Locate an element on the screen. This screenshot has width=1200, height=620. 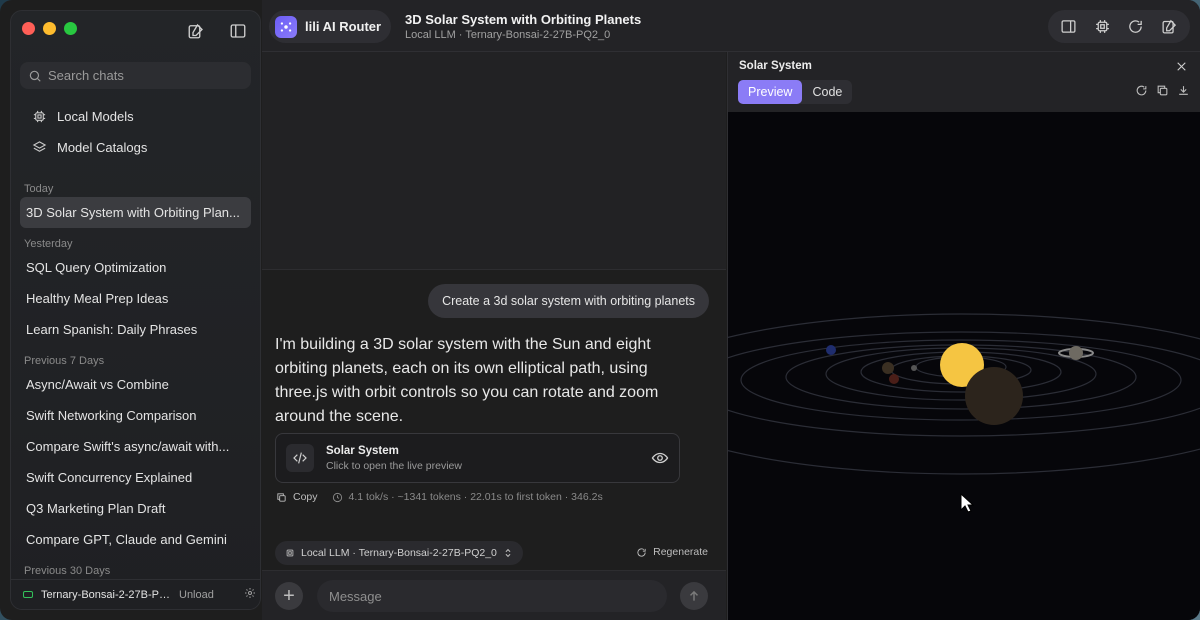
chat-scroll-top is located at coordinates (494, 161).